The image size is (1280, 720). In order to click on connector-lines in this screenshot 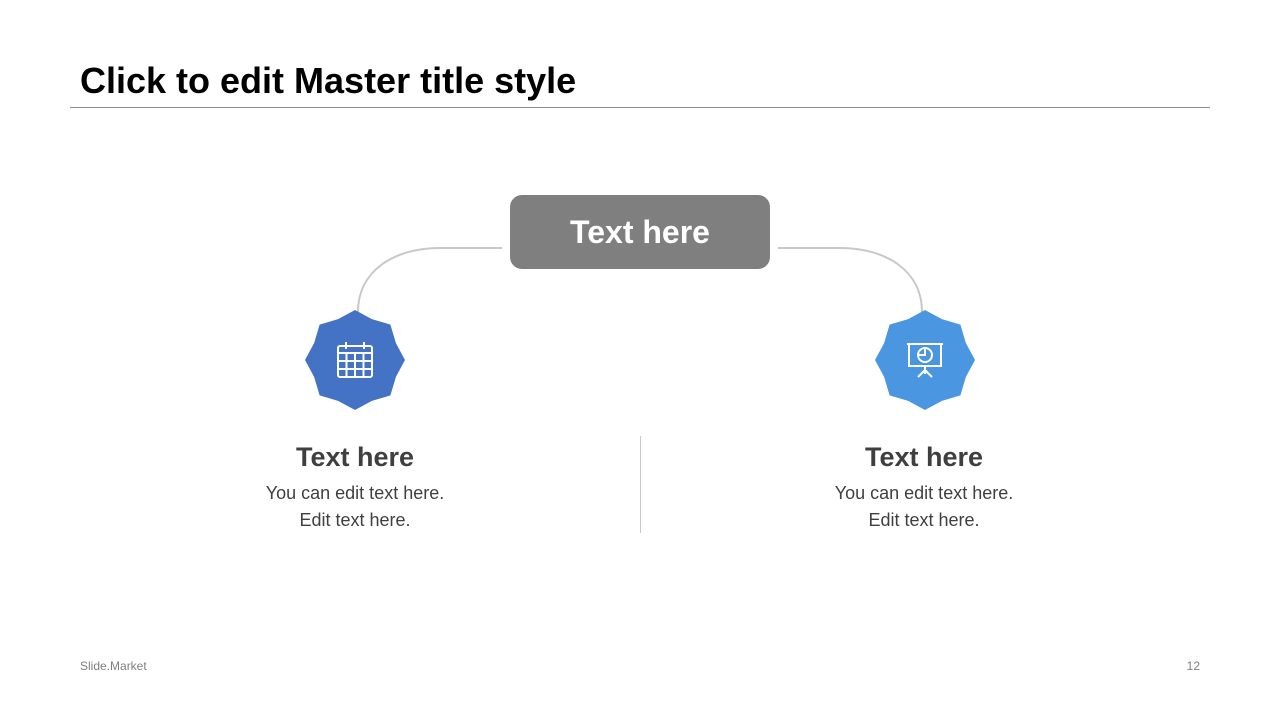, I will do `click(640, 280)`.